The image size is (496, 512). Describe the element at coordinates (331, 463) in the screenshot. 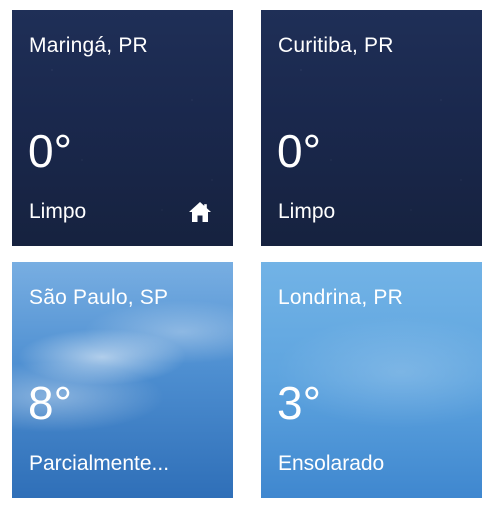

I see `tile-condition: Ensolarado` at that location.